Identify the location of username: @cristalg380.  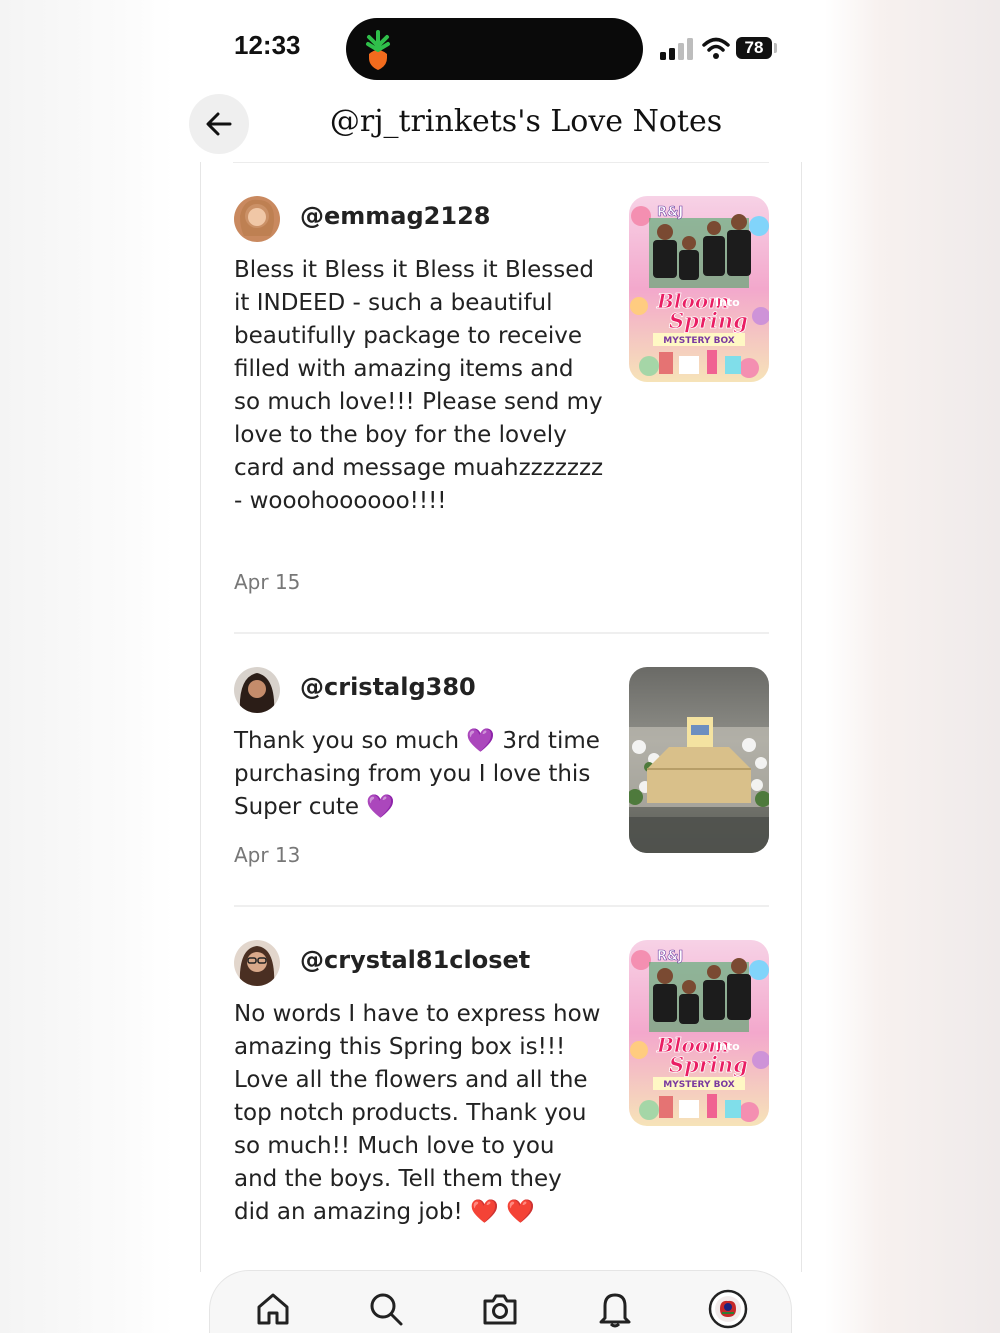
(388, 687).